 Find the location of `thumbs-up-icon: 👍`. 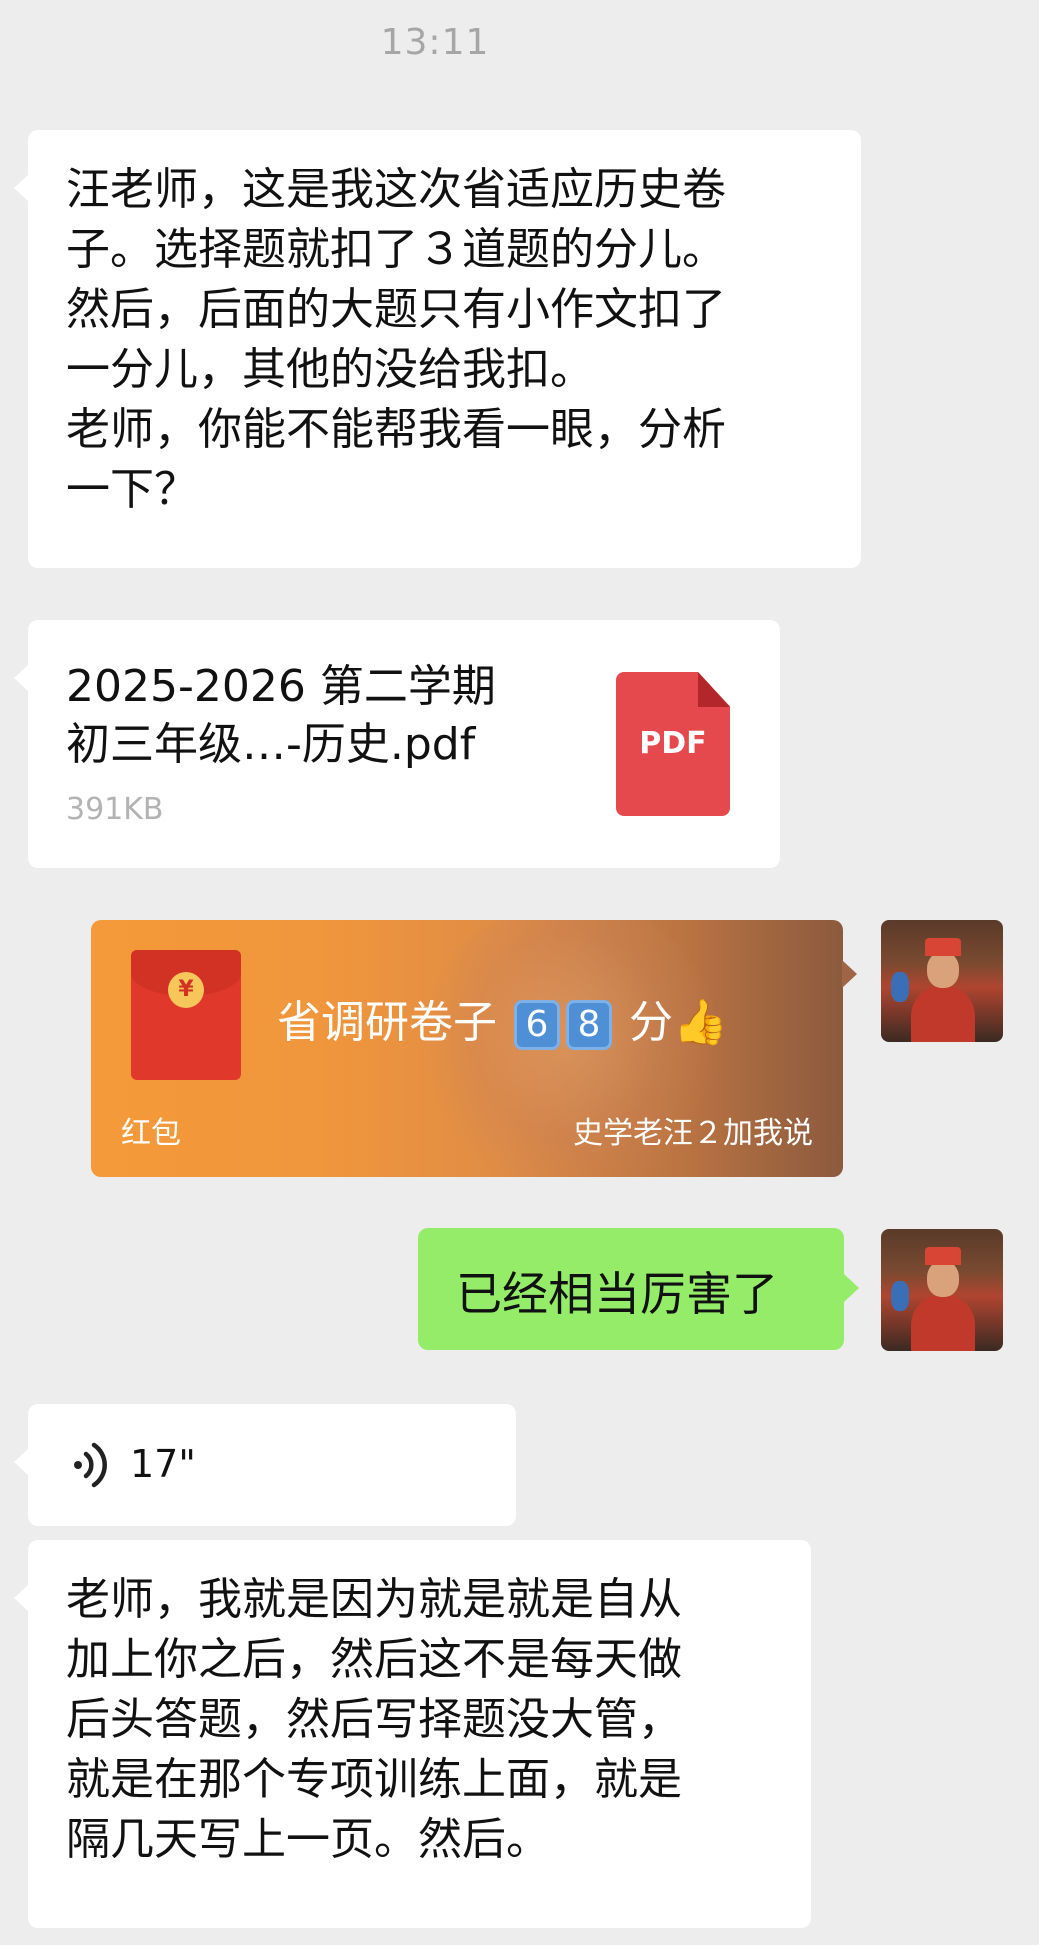

thumbs-up-icon: 👍 is located at coordinates (700, 1022).